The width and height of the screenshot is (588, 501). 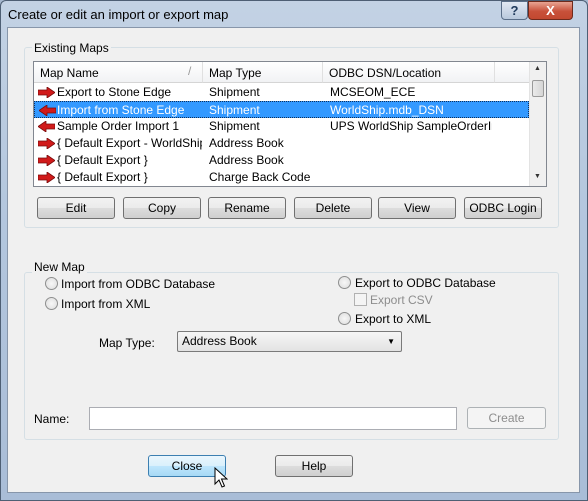 I want to click on column-header-map-type: Map Type, so click(x=263, y=72).